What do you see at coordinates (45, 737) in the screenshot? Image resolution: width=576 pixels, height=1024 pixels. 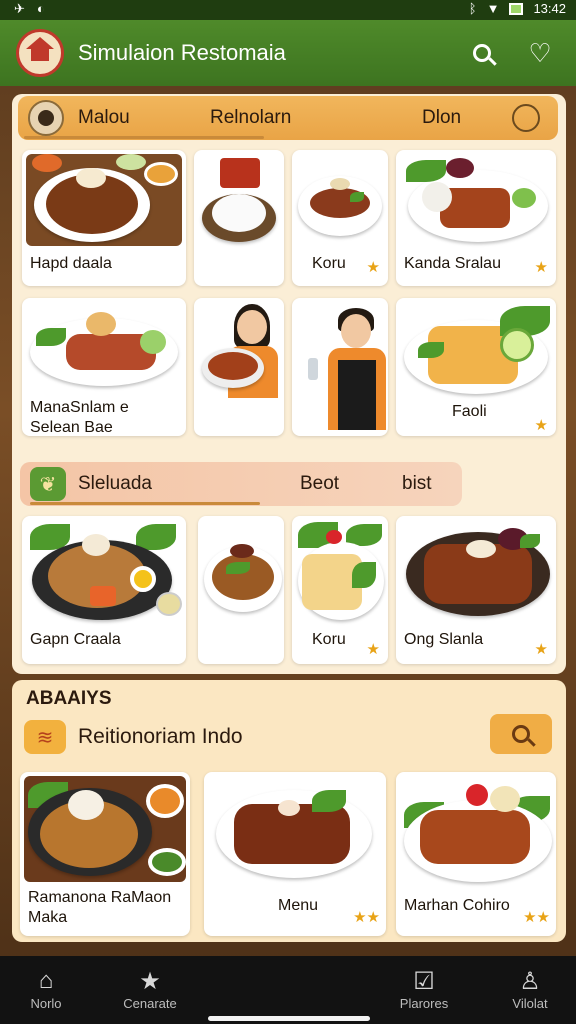 I see `menu-lines-icon: ≋` at bounding box center [45, 737].